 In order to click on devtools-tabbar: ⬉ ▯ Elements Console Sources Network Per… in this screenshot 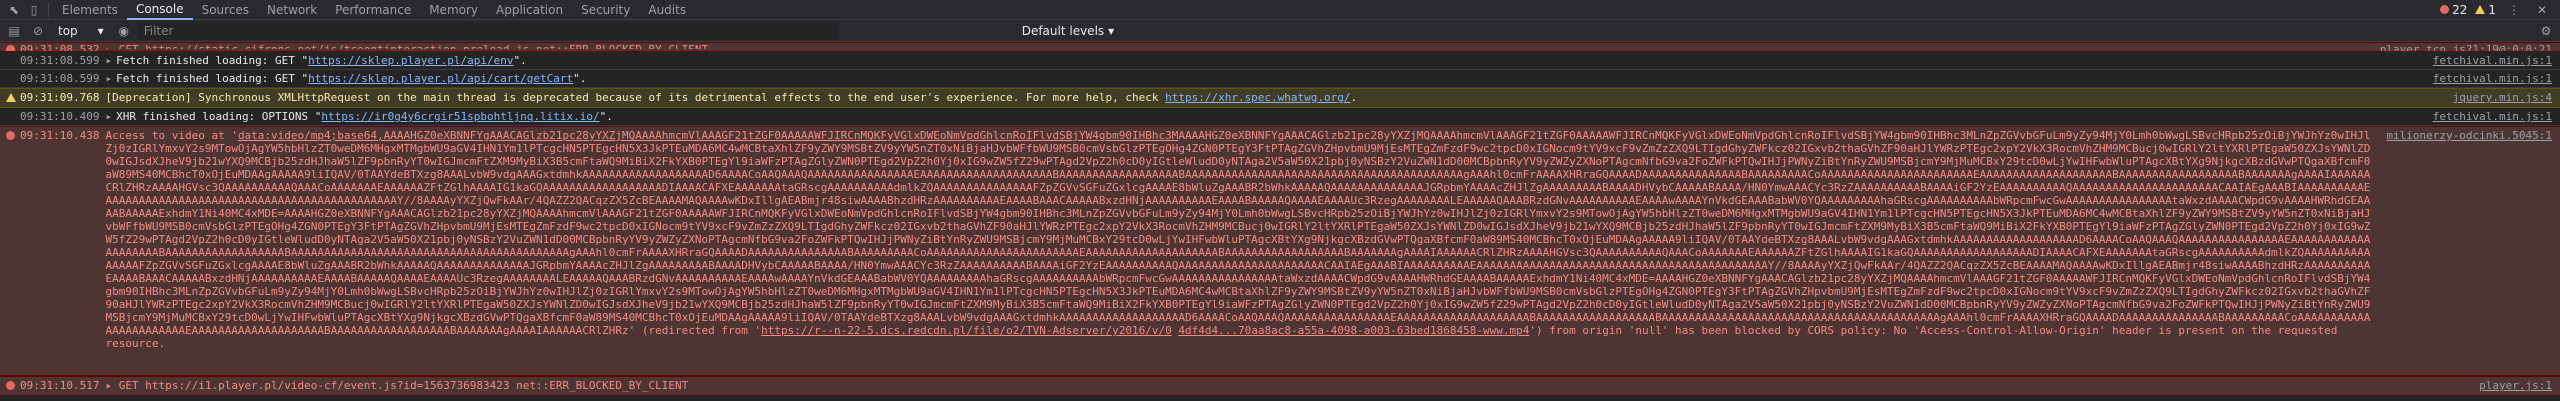, I will do `click(1280, 10)`.